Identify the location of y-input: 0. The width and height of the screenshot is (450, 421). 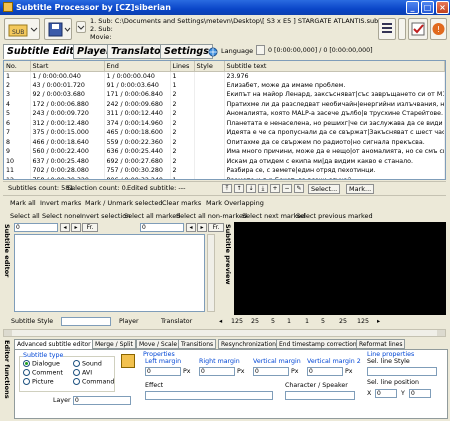
(420, 393).